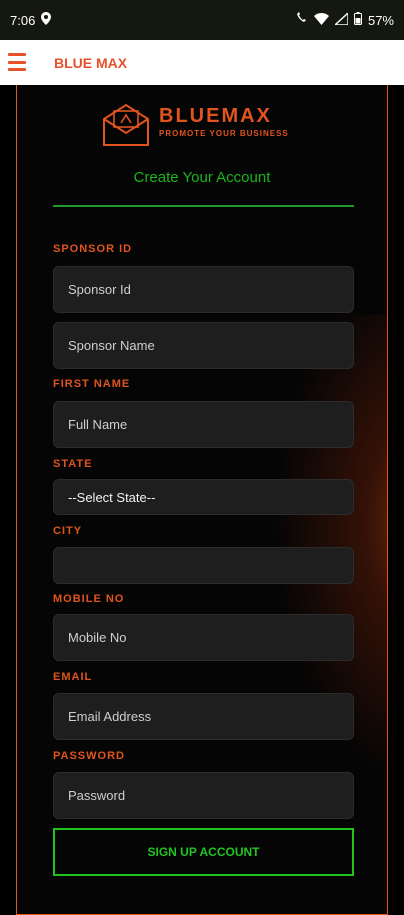  What do you see at coordinates (203, 795) in the screenshot?
I see `password-input: Password` at bounding box center [203, 795].